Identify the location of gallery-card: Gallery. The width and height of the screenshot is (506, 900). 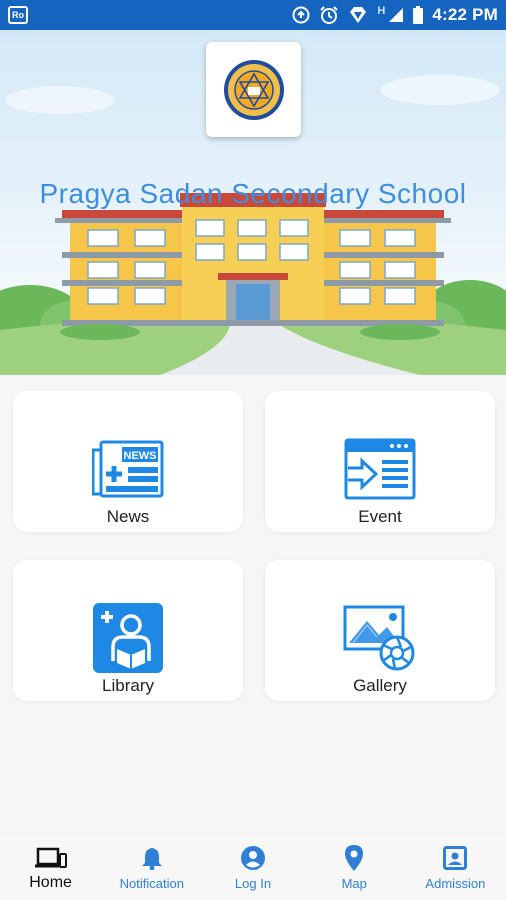
(380, 630).